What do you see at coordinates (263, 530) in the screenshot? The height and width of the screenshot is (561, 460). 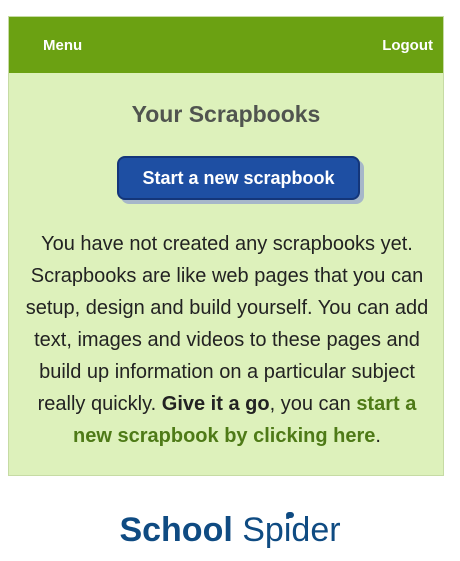 I see `brand-sp: Sp` at bounding box center [263, 530].